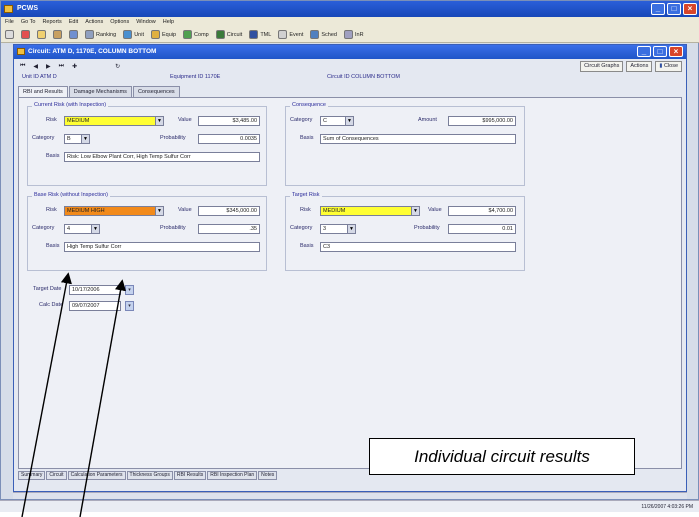 The width and height of the screenshot is (699, 517). Describe the element at coordinates (229, 229) in the screenshot. I see `base-probability-field: .35` at that location.